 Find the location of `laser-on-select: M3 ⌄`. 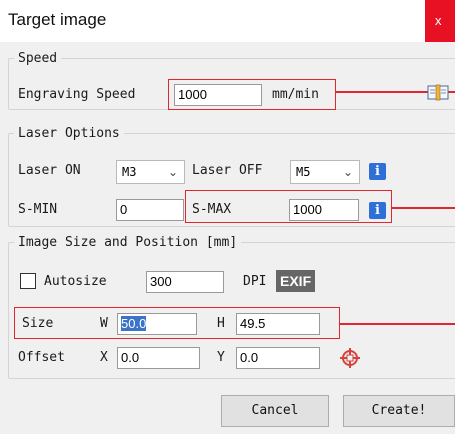

laser-on-select: M3 ⌄ is located at coordinates (150, 172).